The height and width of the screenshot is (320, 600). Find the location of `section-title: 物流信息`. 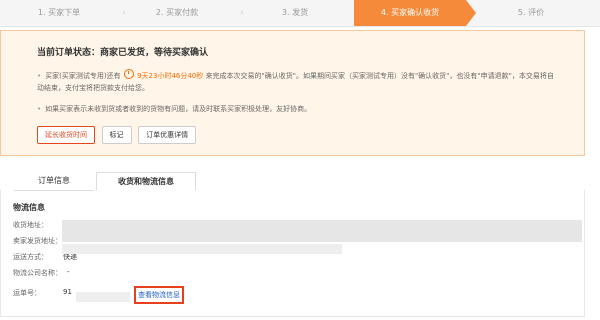

section-title: 物流信息 is located at coordinates (29, 207).